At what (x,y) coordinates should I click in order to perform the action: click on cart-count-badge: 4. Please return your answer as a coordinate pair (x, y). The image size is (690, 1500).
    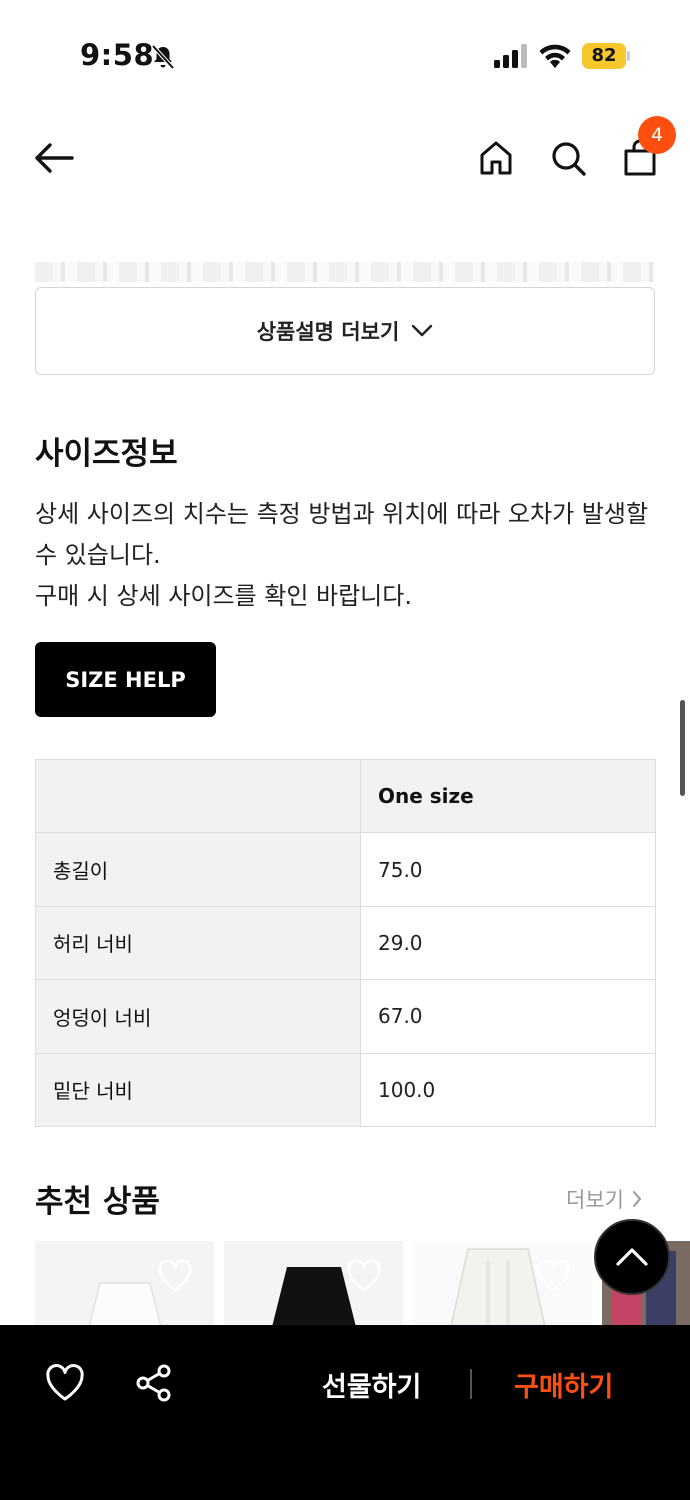
    Looking at the image, I should click on (657, 135).